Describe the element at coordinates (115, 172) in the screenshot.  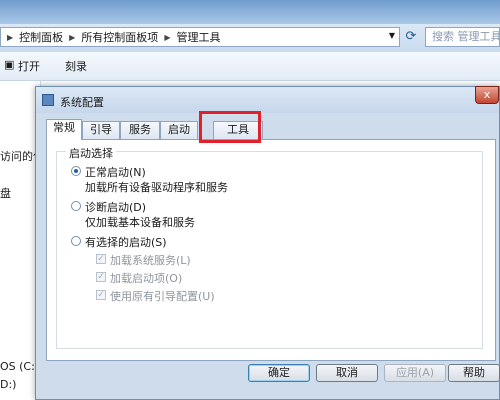
I see `normal-startup-label: 正常启动(N)` at that location.